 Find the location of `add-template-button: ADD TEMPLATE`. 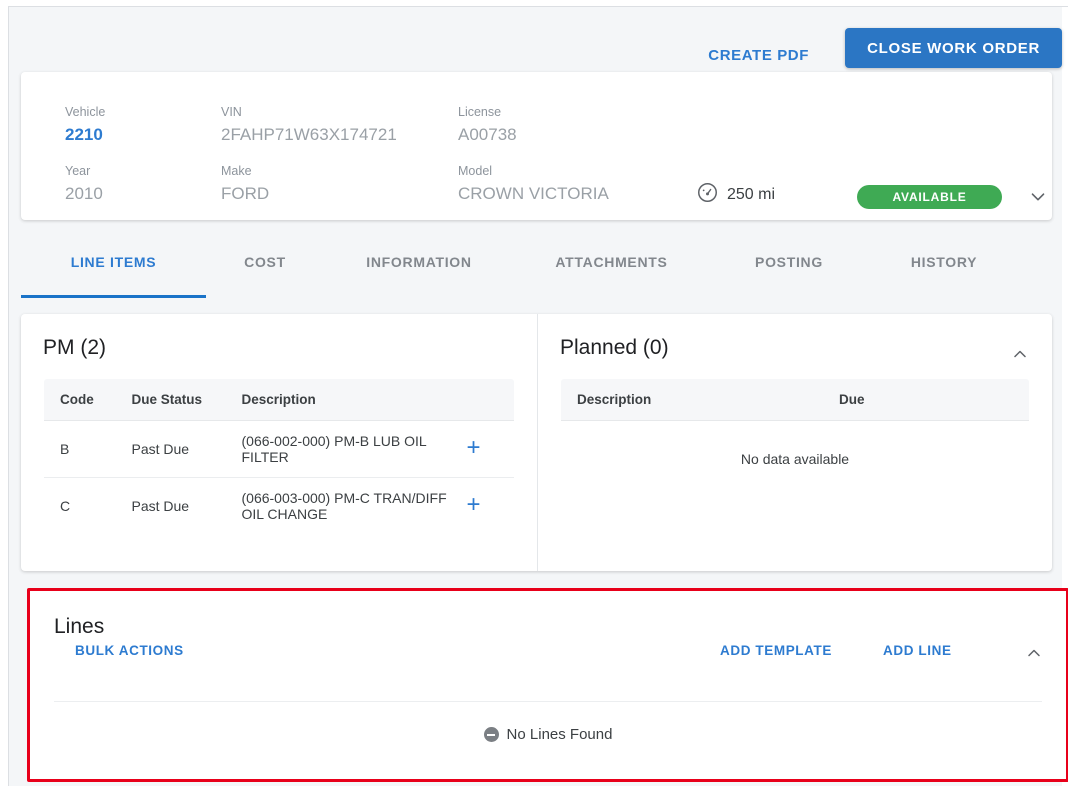

add-template-button: ADD TEMPLATE is located at coordinates (776, 650).